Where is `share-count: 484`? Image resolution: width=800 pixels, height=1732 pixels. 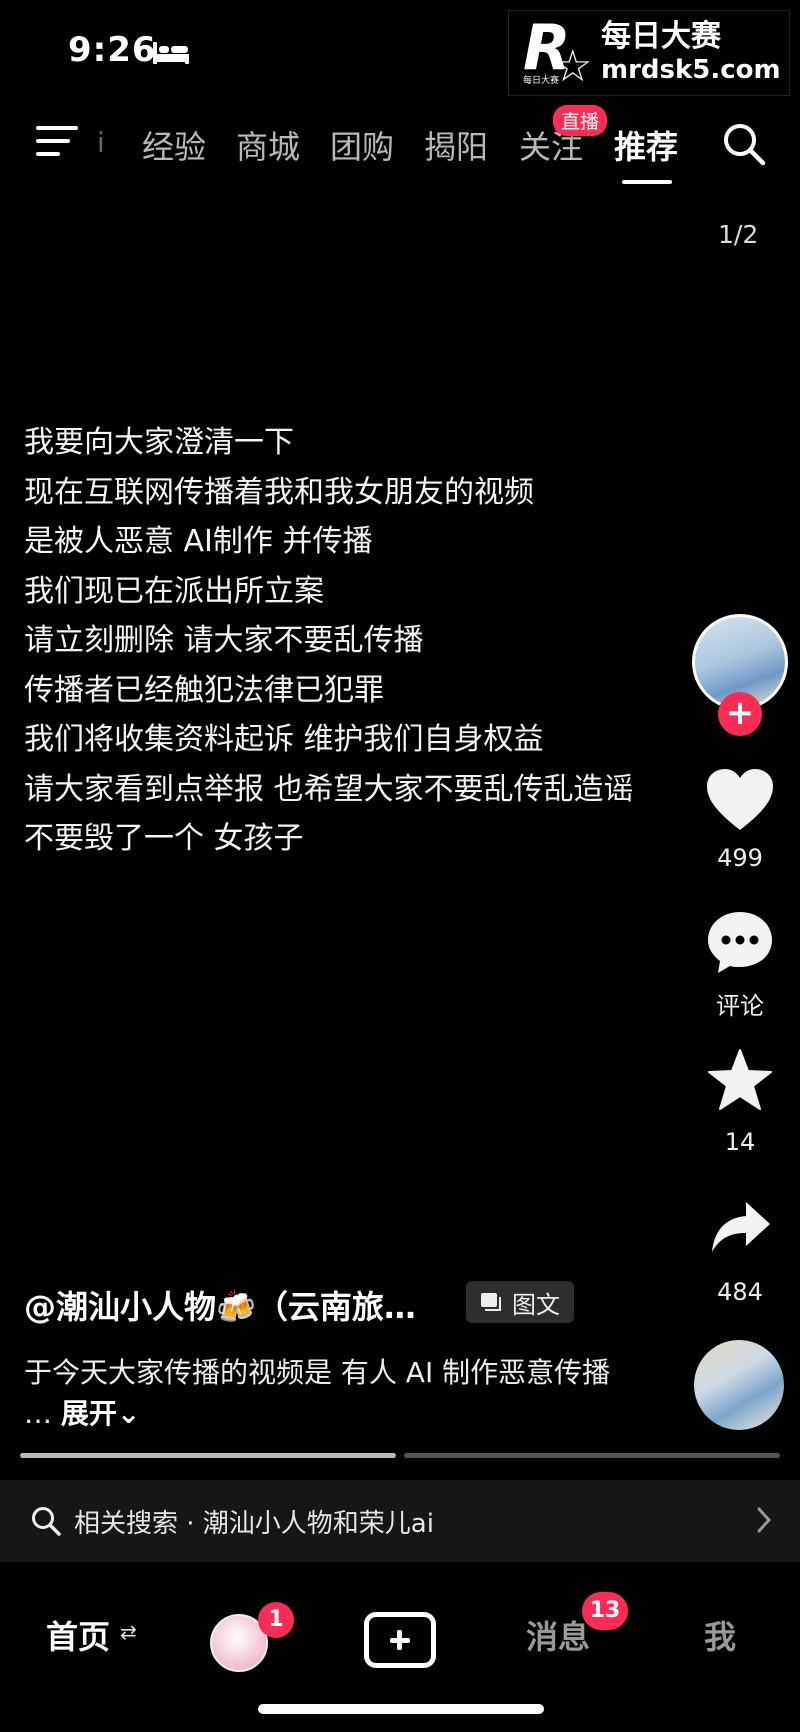 share-count: 484 is located at coordinates (740, 1292).